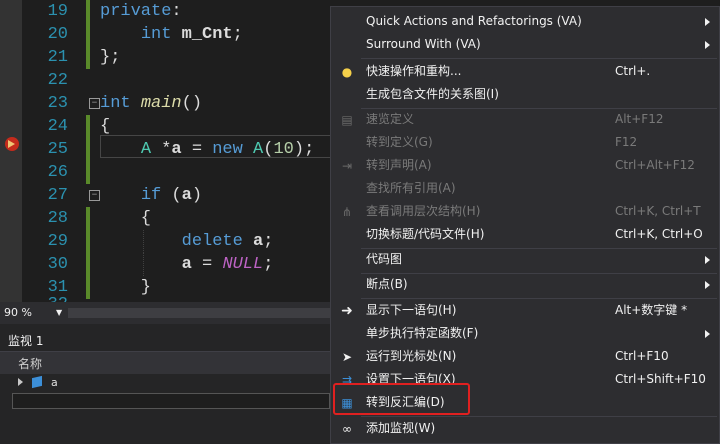  What do you see at coordinates (525, 119) in the screenshot?
I see `menu-item-peek-definition: ▤ 速览定义 Alt+F12` at bounding box center [525, 119].